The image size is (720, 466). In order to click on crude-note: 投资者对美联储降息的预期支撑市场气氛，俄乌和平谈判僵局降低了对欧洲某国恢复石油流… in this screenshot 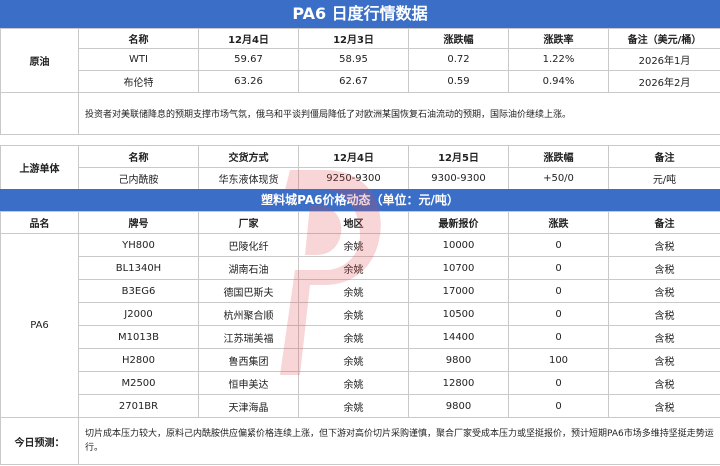, I will do `click(399, 113)`.